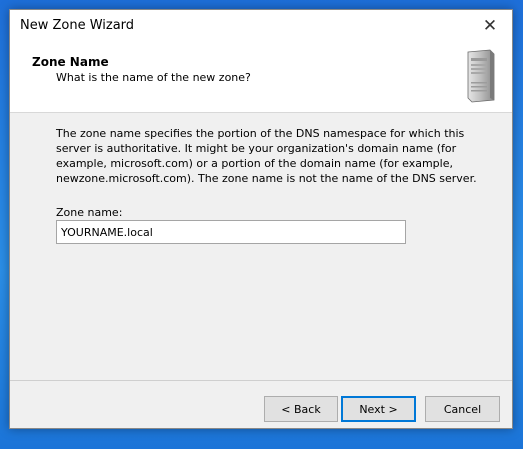  I want to click on next-button: Next >, so click(378, 409).